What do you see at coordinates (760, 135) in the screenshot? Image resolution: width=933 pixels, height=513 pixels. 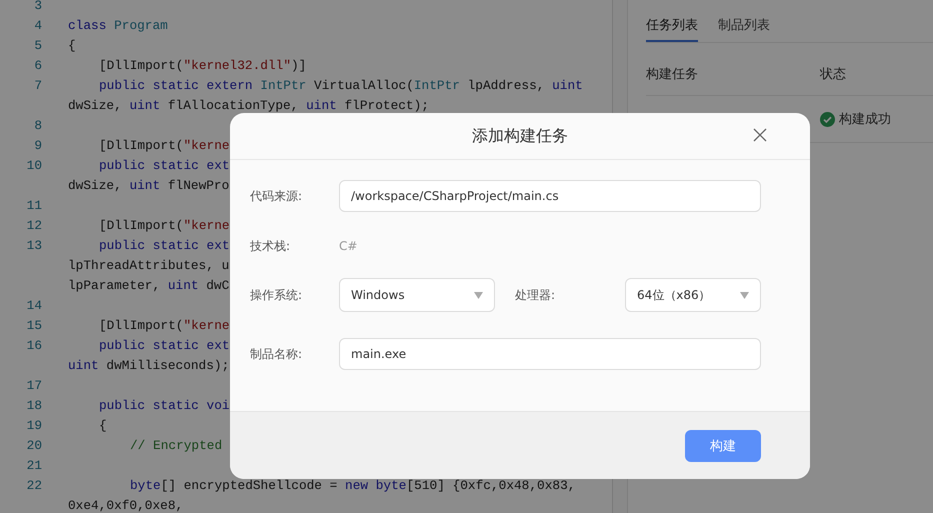 I see `close-icon` at bounding box center [760, 135].